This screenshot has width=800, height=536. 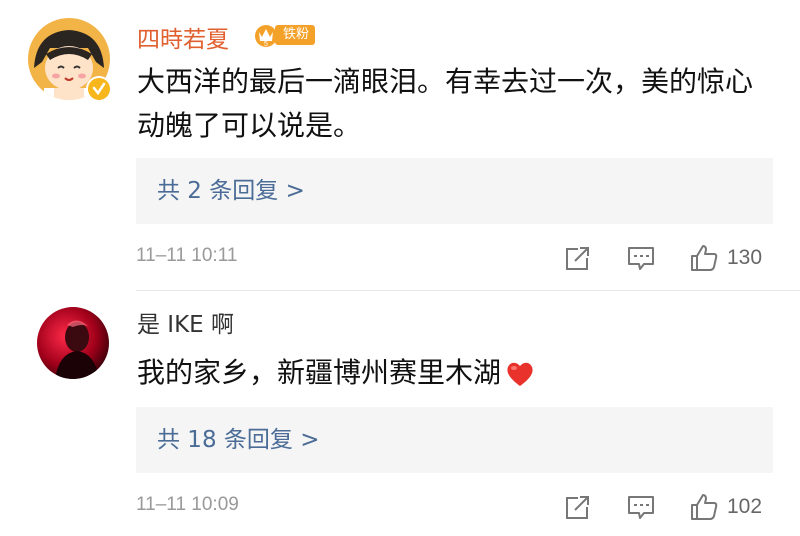 I want to click on fan-badge: 5 铁粉, so click(x=284, y=35).